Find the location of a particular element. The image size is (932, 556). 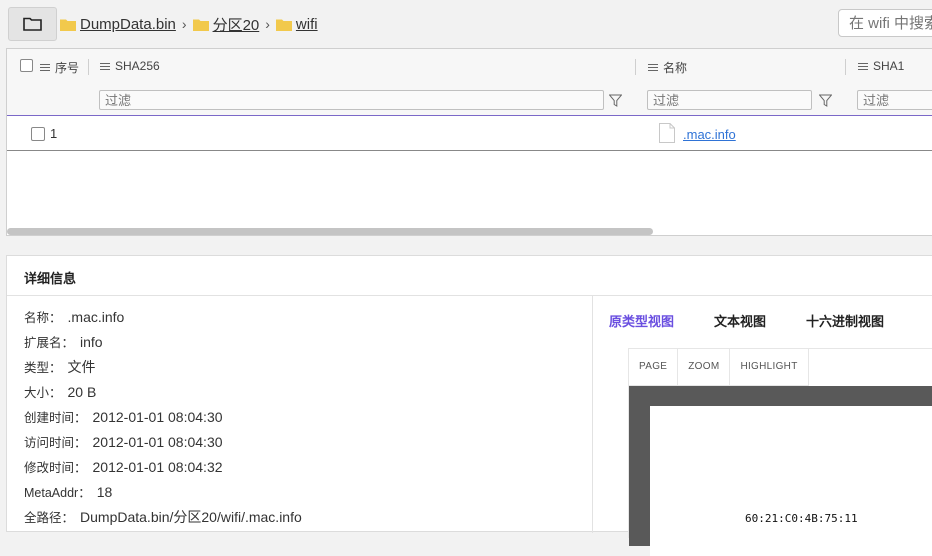

name-filter-input is located at coordinates (729, 100).